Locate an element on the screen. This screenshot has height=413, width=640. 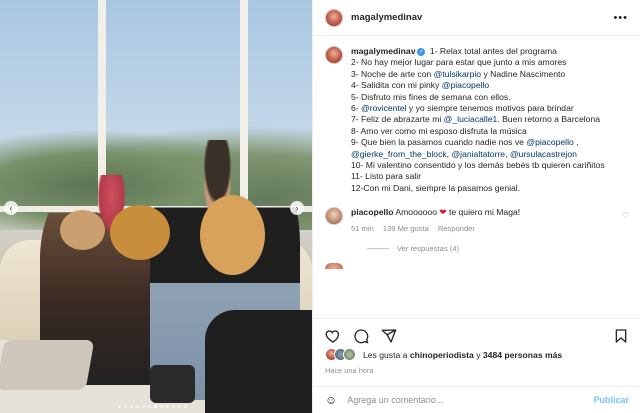
caption-line: . Buen retorno a Barcelona is located at coordinates (549, 119).